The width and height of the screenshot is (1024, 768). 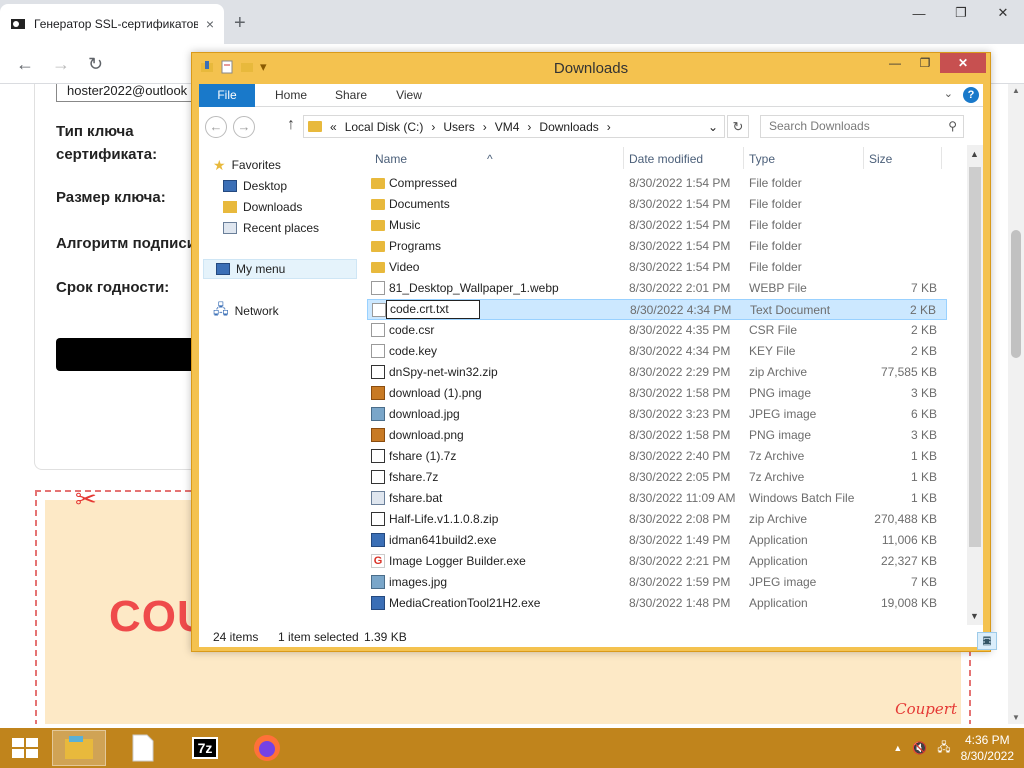 I want to click on start-button, so click(x=25, y=748).